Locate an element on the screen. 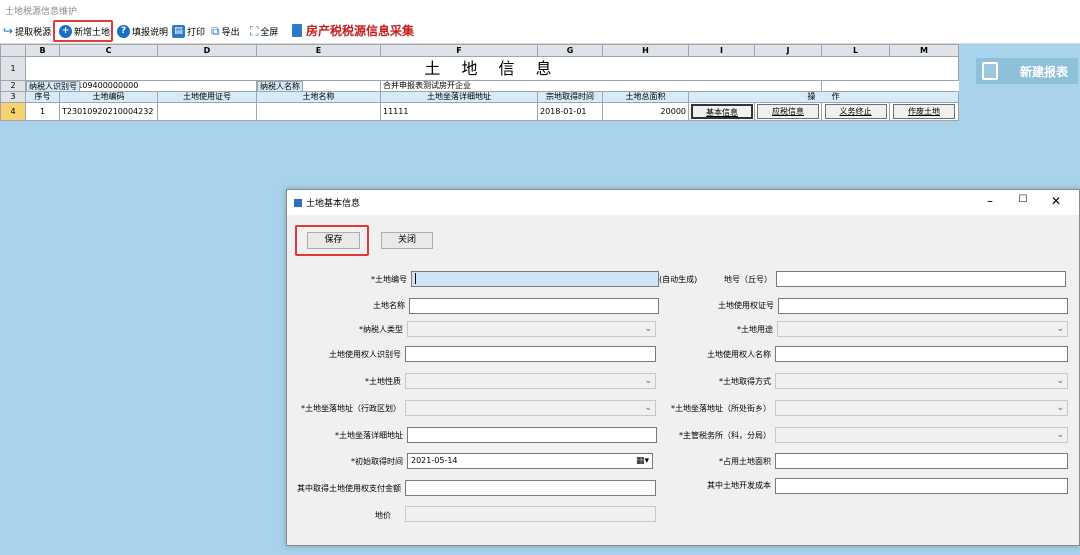 The image size is (1080, 555). calendar-icon: ▦▾ is located at coordinates (642, 461).